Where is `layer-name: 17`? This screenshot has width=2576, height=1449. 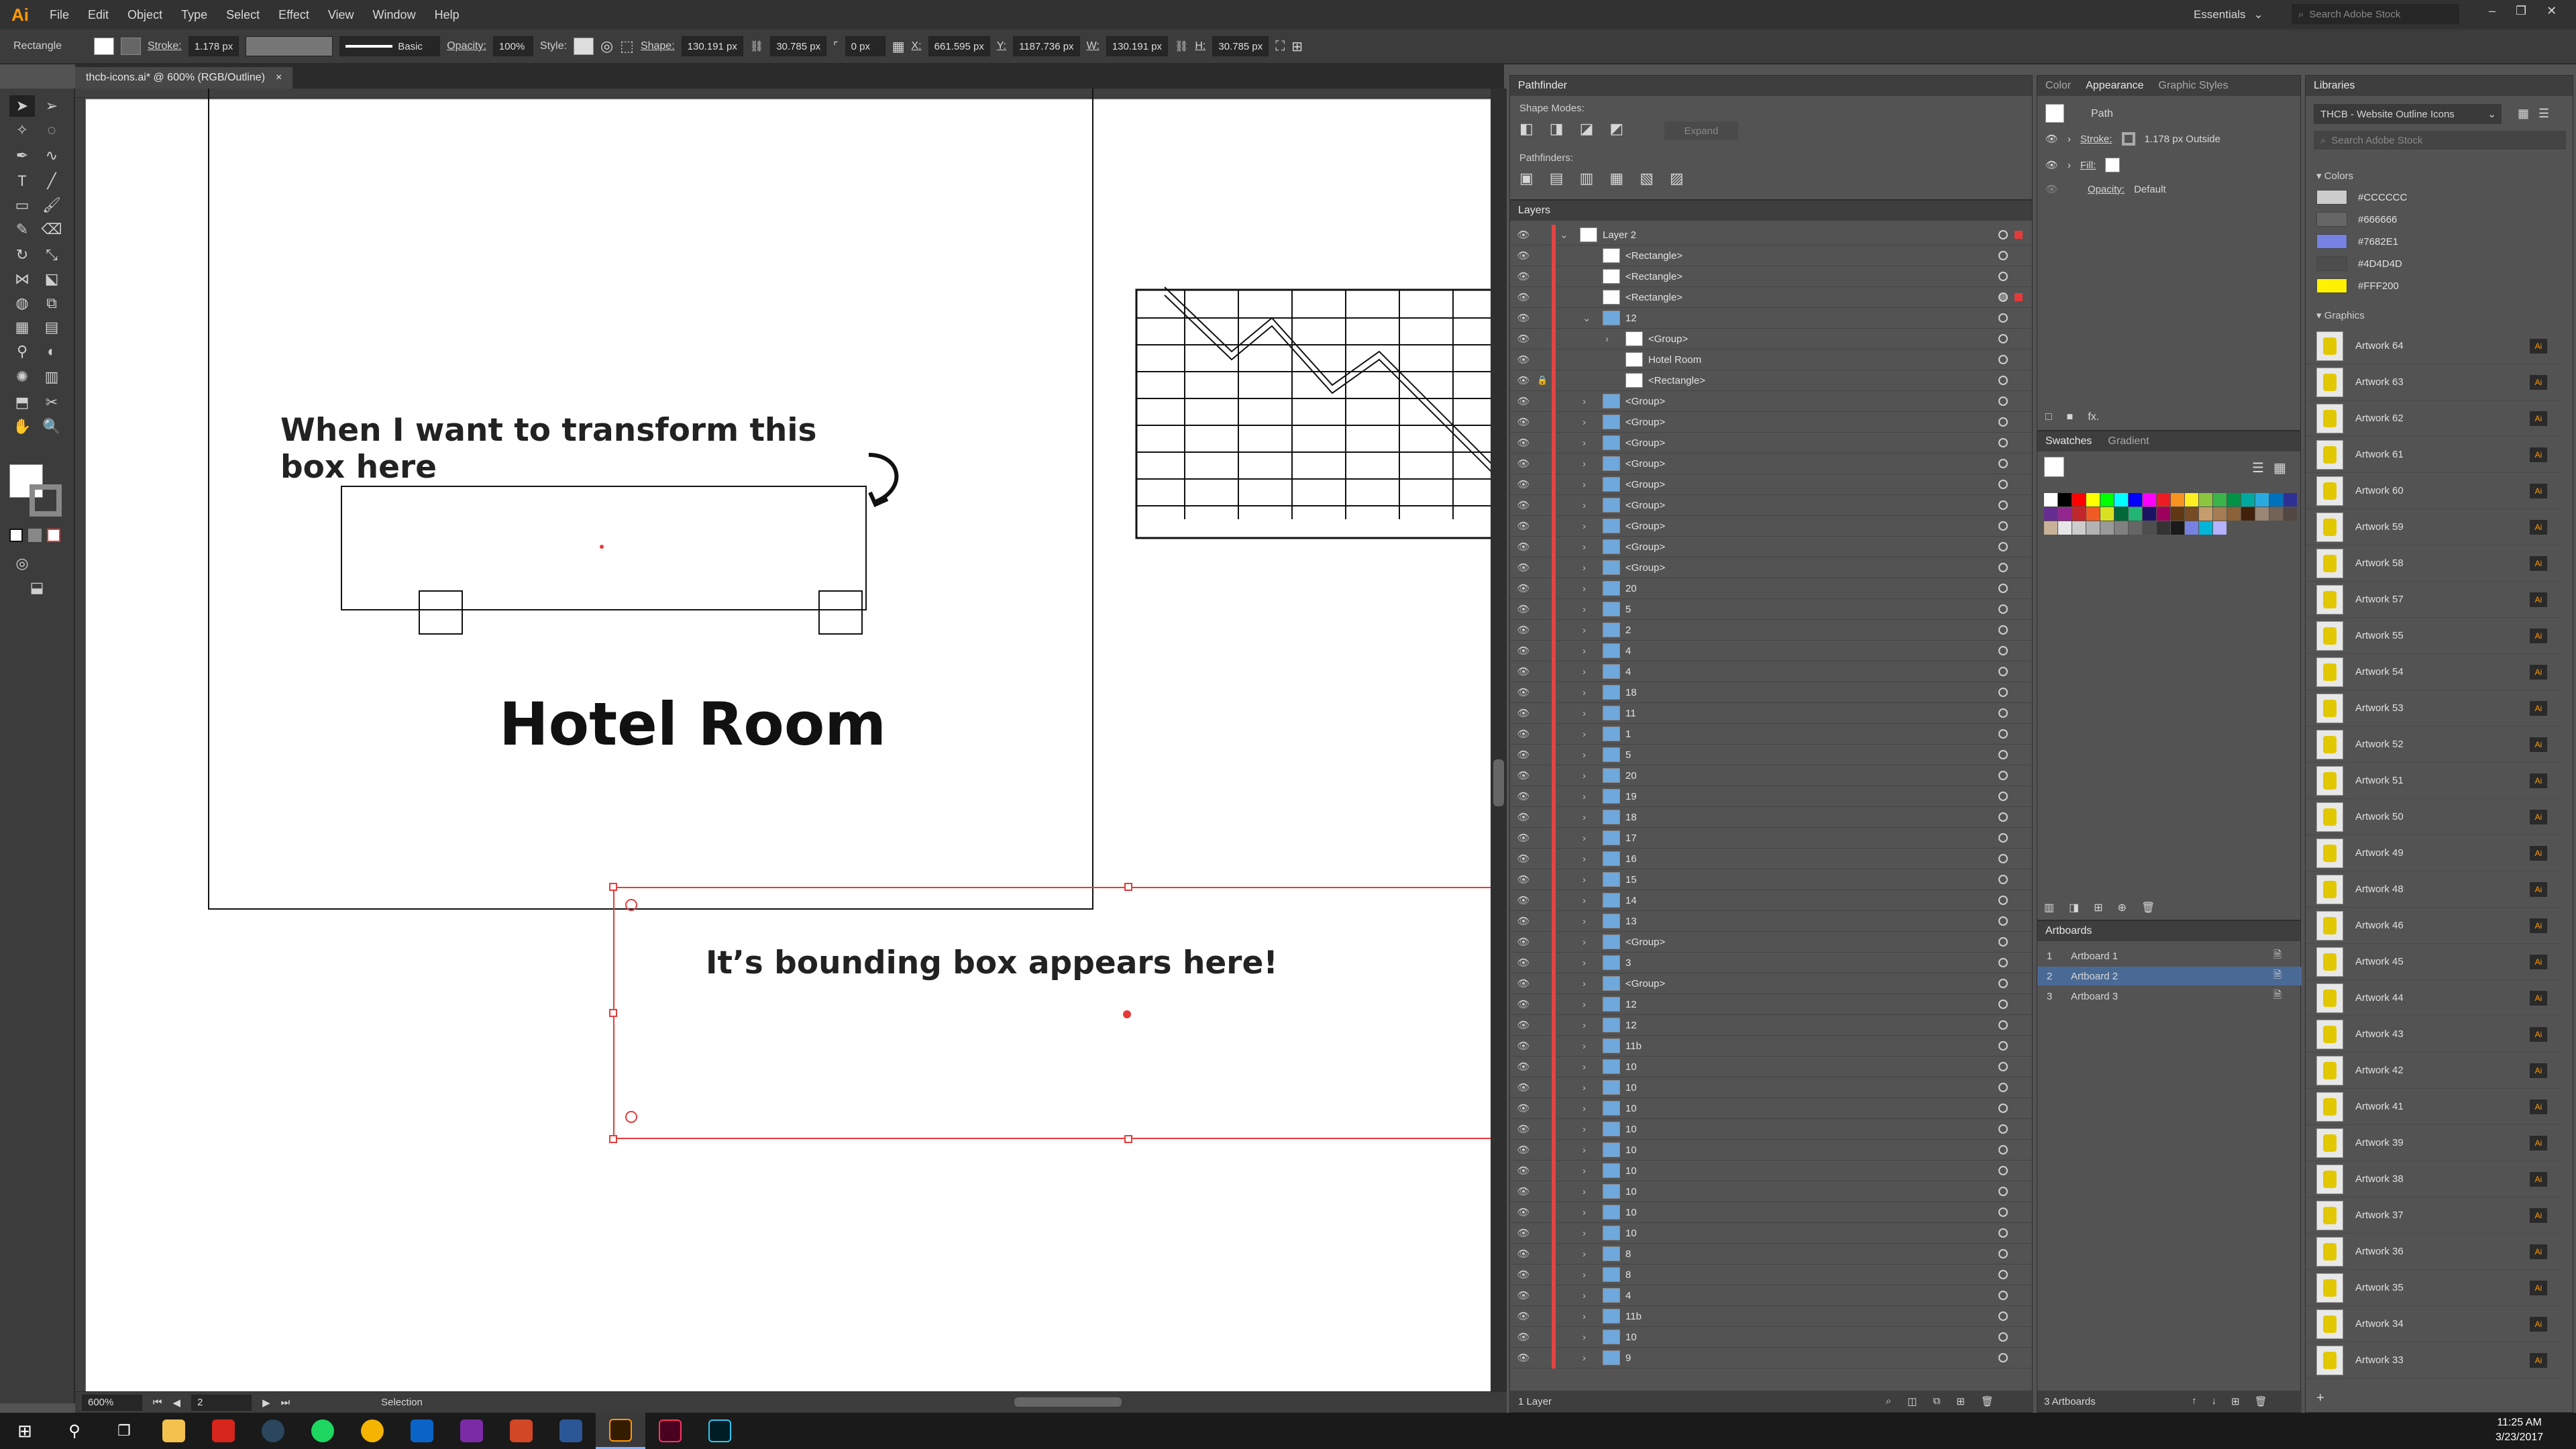
layer-name: 17 is located at coordinates (1631, 838).